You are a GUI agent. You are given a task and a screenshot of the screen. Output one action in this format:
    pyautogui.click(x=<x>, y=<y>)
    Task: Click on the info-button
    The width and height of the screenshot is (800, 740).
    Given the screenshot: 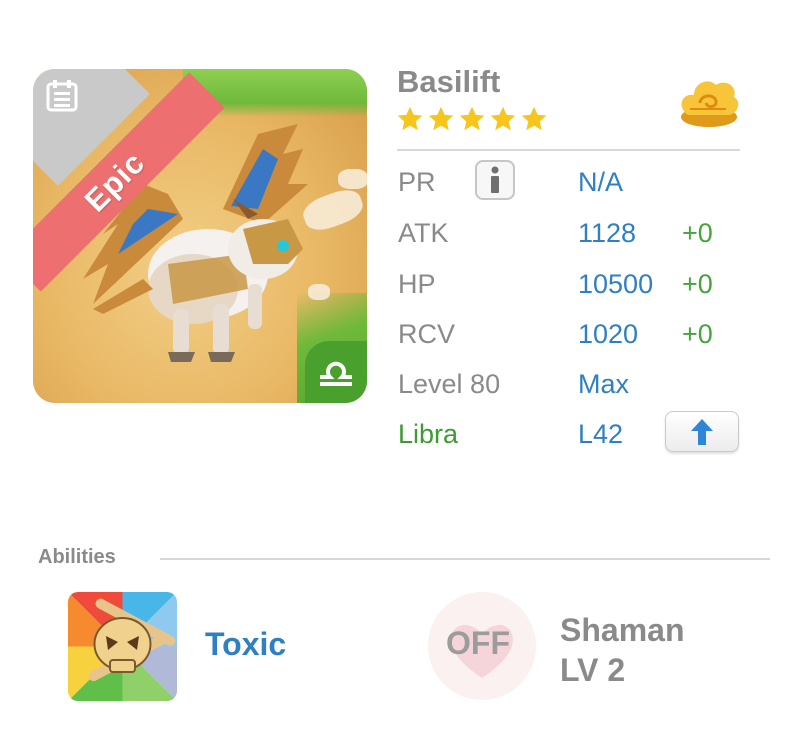 What is the action you would take?
    pyautogui.click(x=495, y=180)
    